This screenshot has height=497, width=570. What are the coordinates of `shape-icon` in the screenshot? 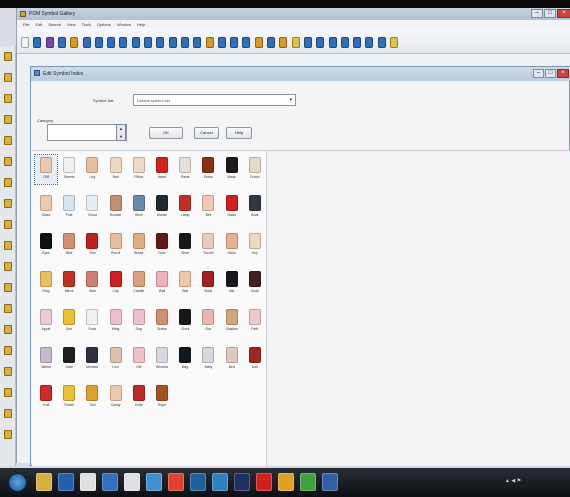 It's located at (98, 42).